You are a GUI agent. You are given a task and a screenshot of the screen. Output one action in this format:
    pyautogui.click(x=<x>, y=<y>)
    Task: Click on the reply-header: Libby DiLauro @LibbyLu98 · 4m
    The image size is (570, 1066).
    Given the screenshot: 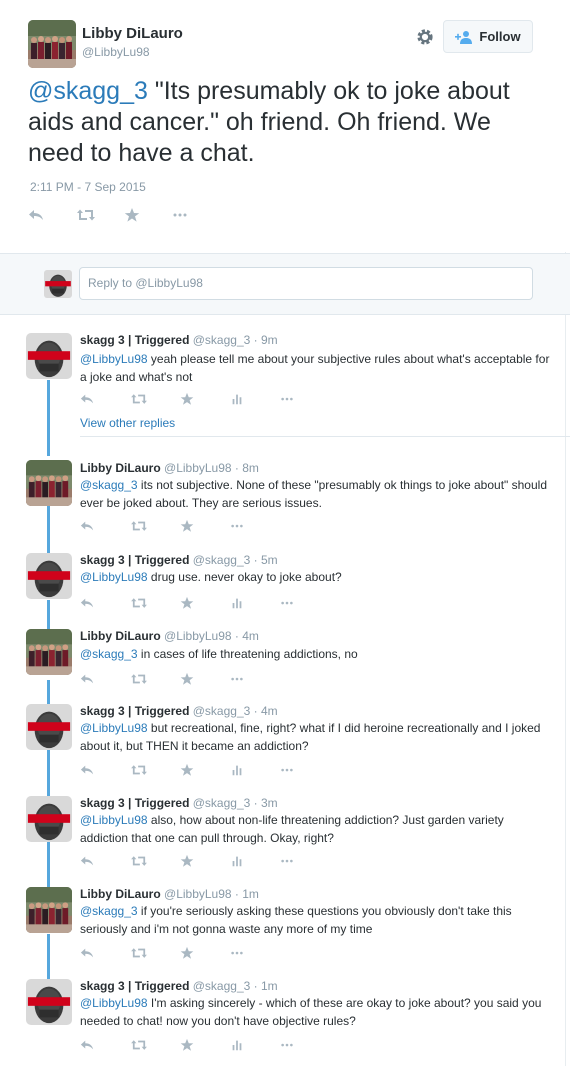 What is the action you would take?
    pyautogui.click(x=169, y=636)
    